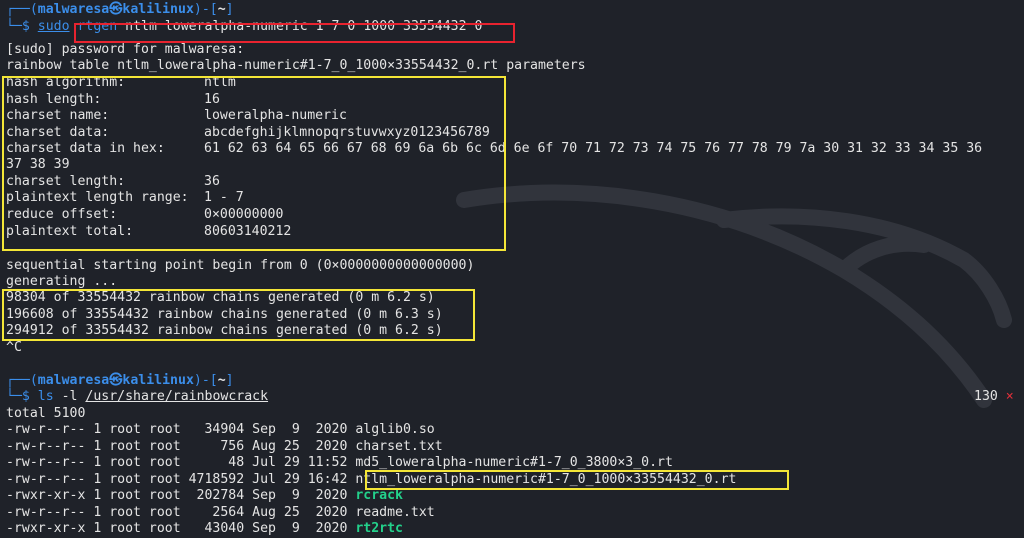  Describe the element at coordinates (125, 49) in the screenshot. I see `sudo-password-line: [sudo] password for malwaresa:` at that location.